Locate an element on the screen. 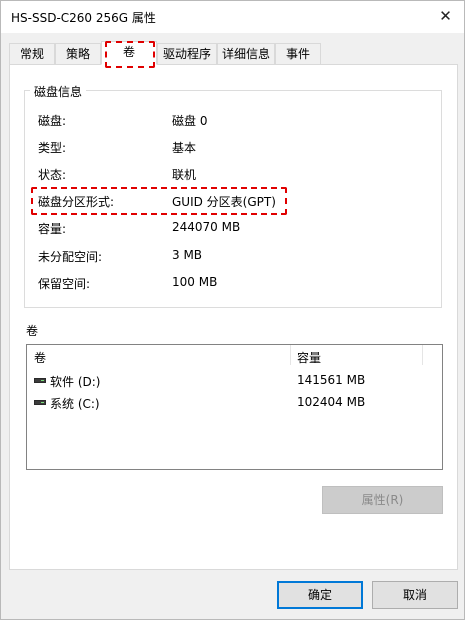 Image resolution: width=465 pixels, height=620 pixels. partition-style-label: 磁盘分区形式: is located at coordinates (76, 202).